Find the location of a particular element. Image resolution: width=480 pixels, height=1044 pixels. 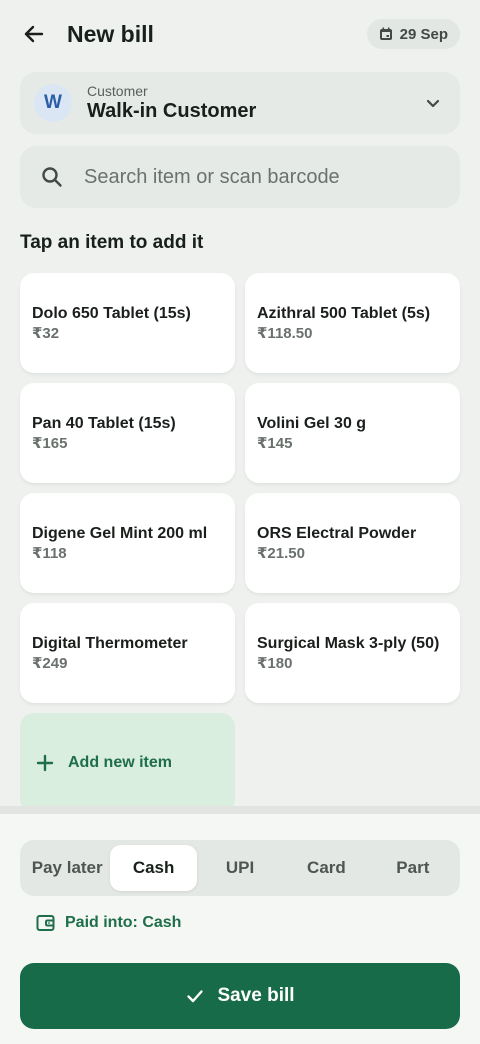

item-price: ₹249 is located at coordinates (50, 663).